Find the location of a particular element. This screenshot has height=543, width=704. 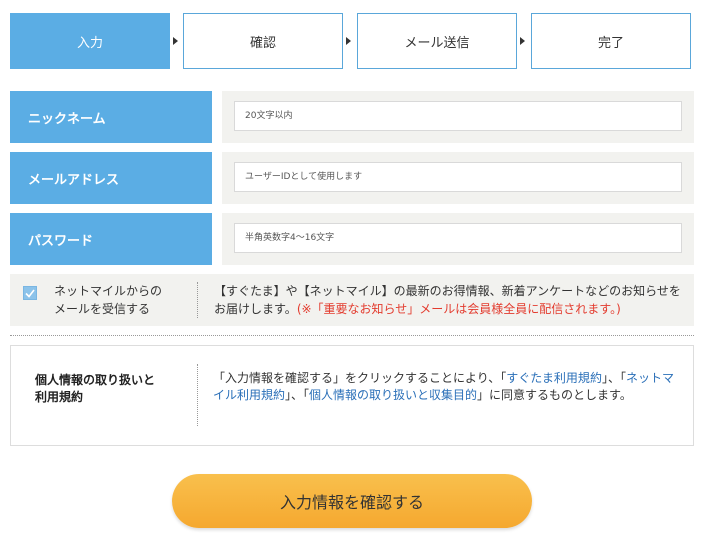

password-label: パスワード is located at coordinates (111, 239).